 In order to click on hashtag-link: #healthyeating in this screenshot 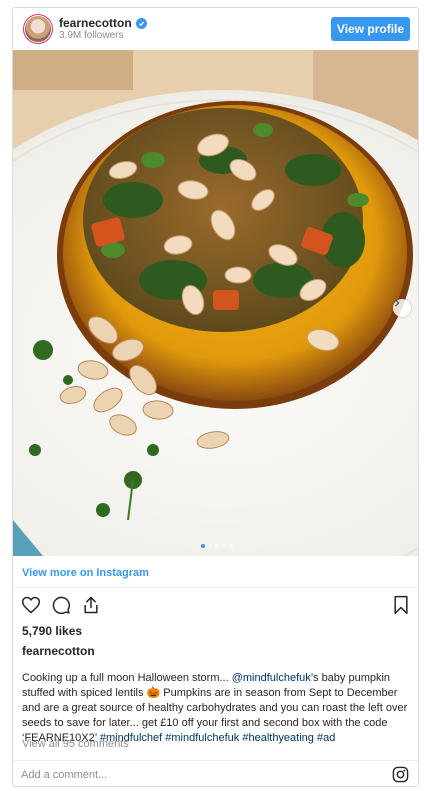, I will do `click(278, 738)`.